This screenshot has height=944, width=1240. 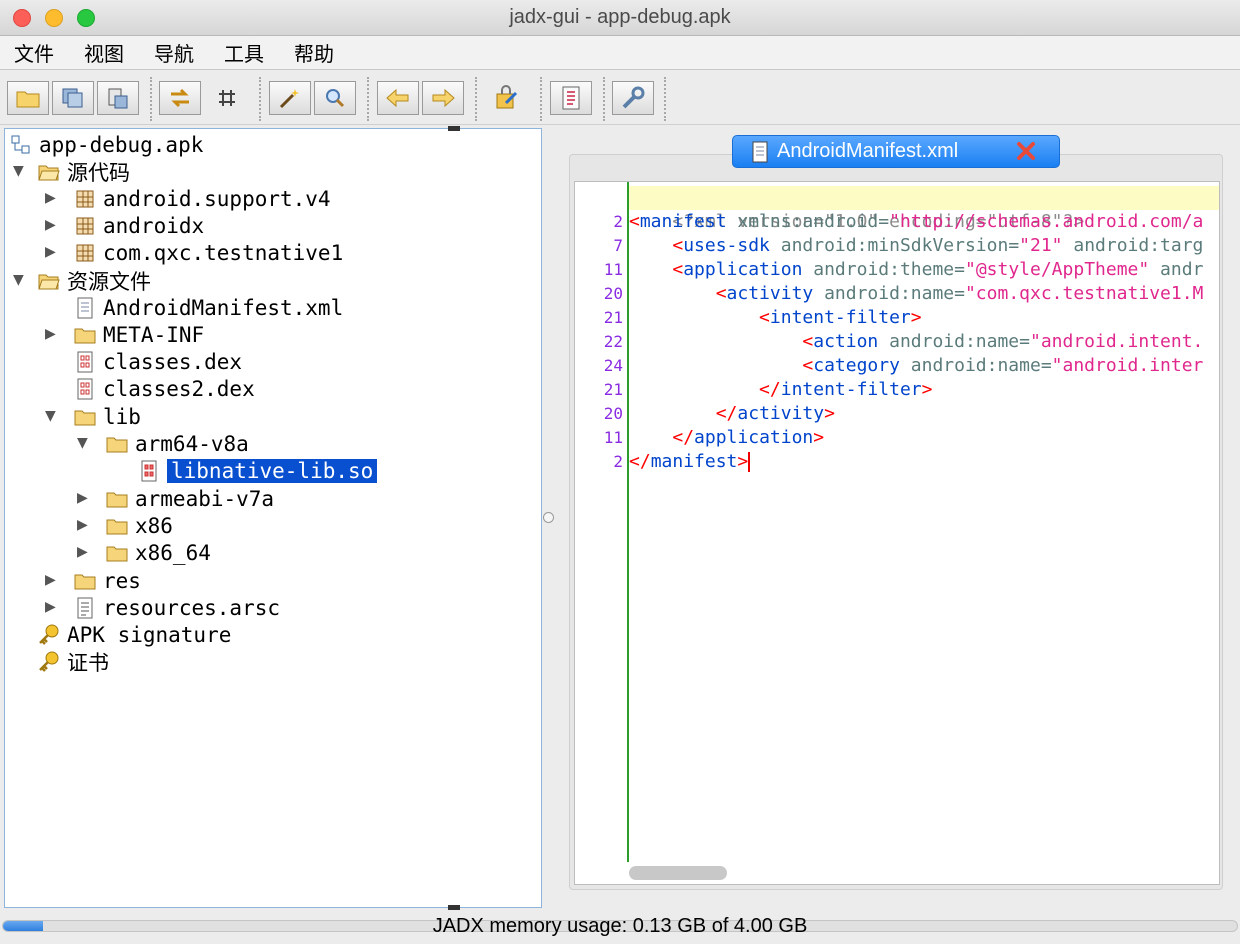 What do you see at coordinates (154, 334) in the screenshot?
I see `tree-item-label: META-INF` at bounding box center [154, 334].